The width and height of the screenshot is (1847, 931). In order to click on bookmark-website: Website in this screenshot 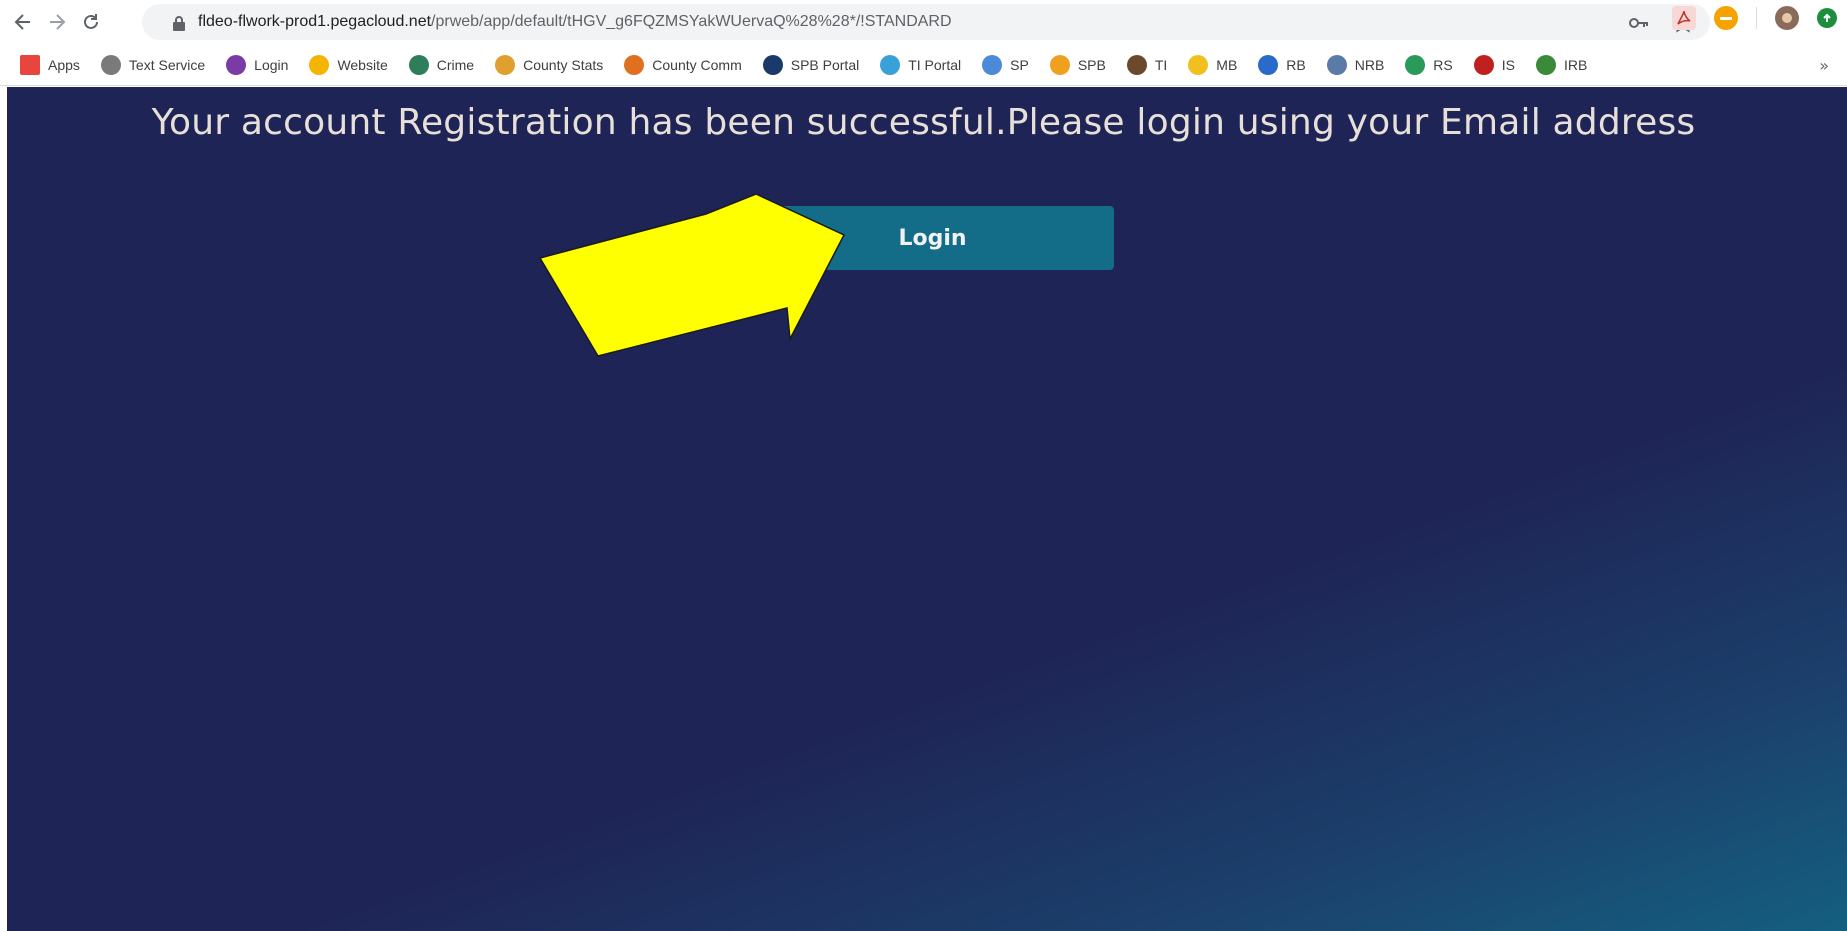, I will do `click(348, 64)`.